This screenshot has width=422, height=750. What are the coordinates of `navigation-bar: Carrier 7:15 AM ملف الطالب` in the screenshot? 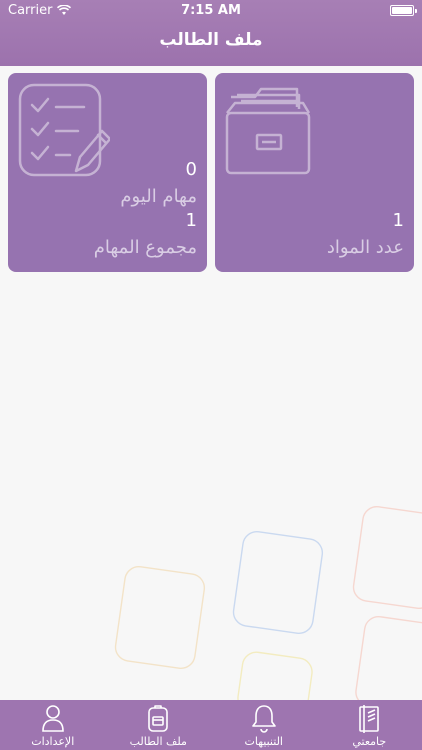 It's located at (211, 33).